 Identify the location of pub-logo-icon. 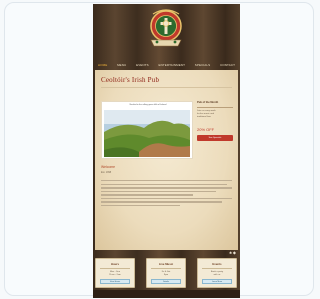
(166, 28).